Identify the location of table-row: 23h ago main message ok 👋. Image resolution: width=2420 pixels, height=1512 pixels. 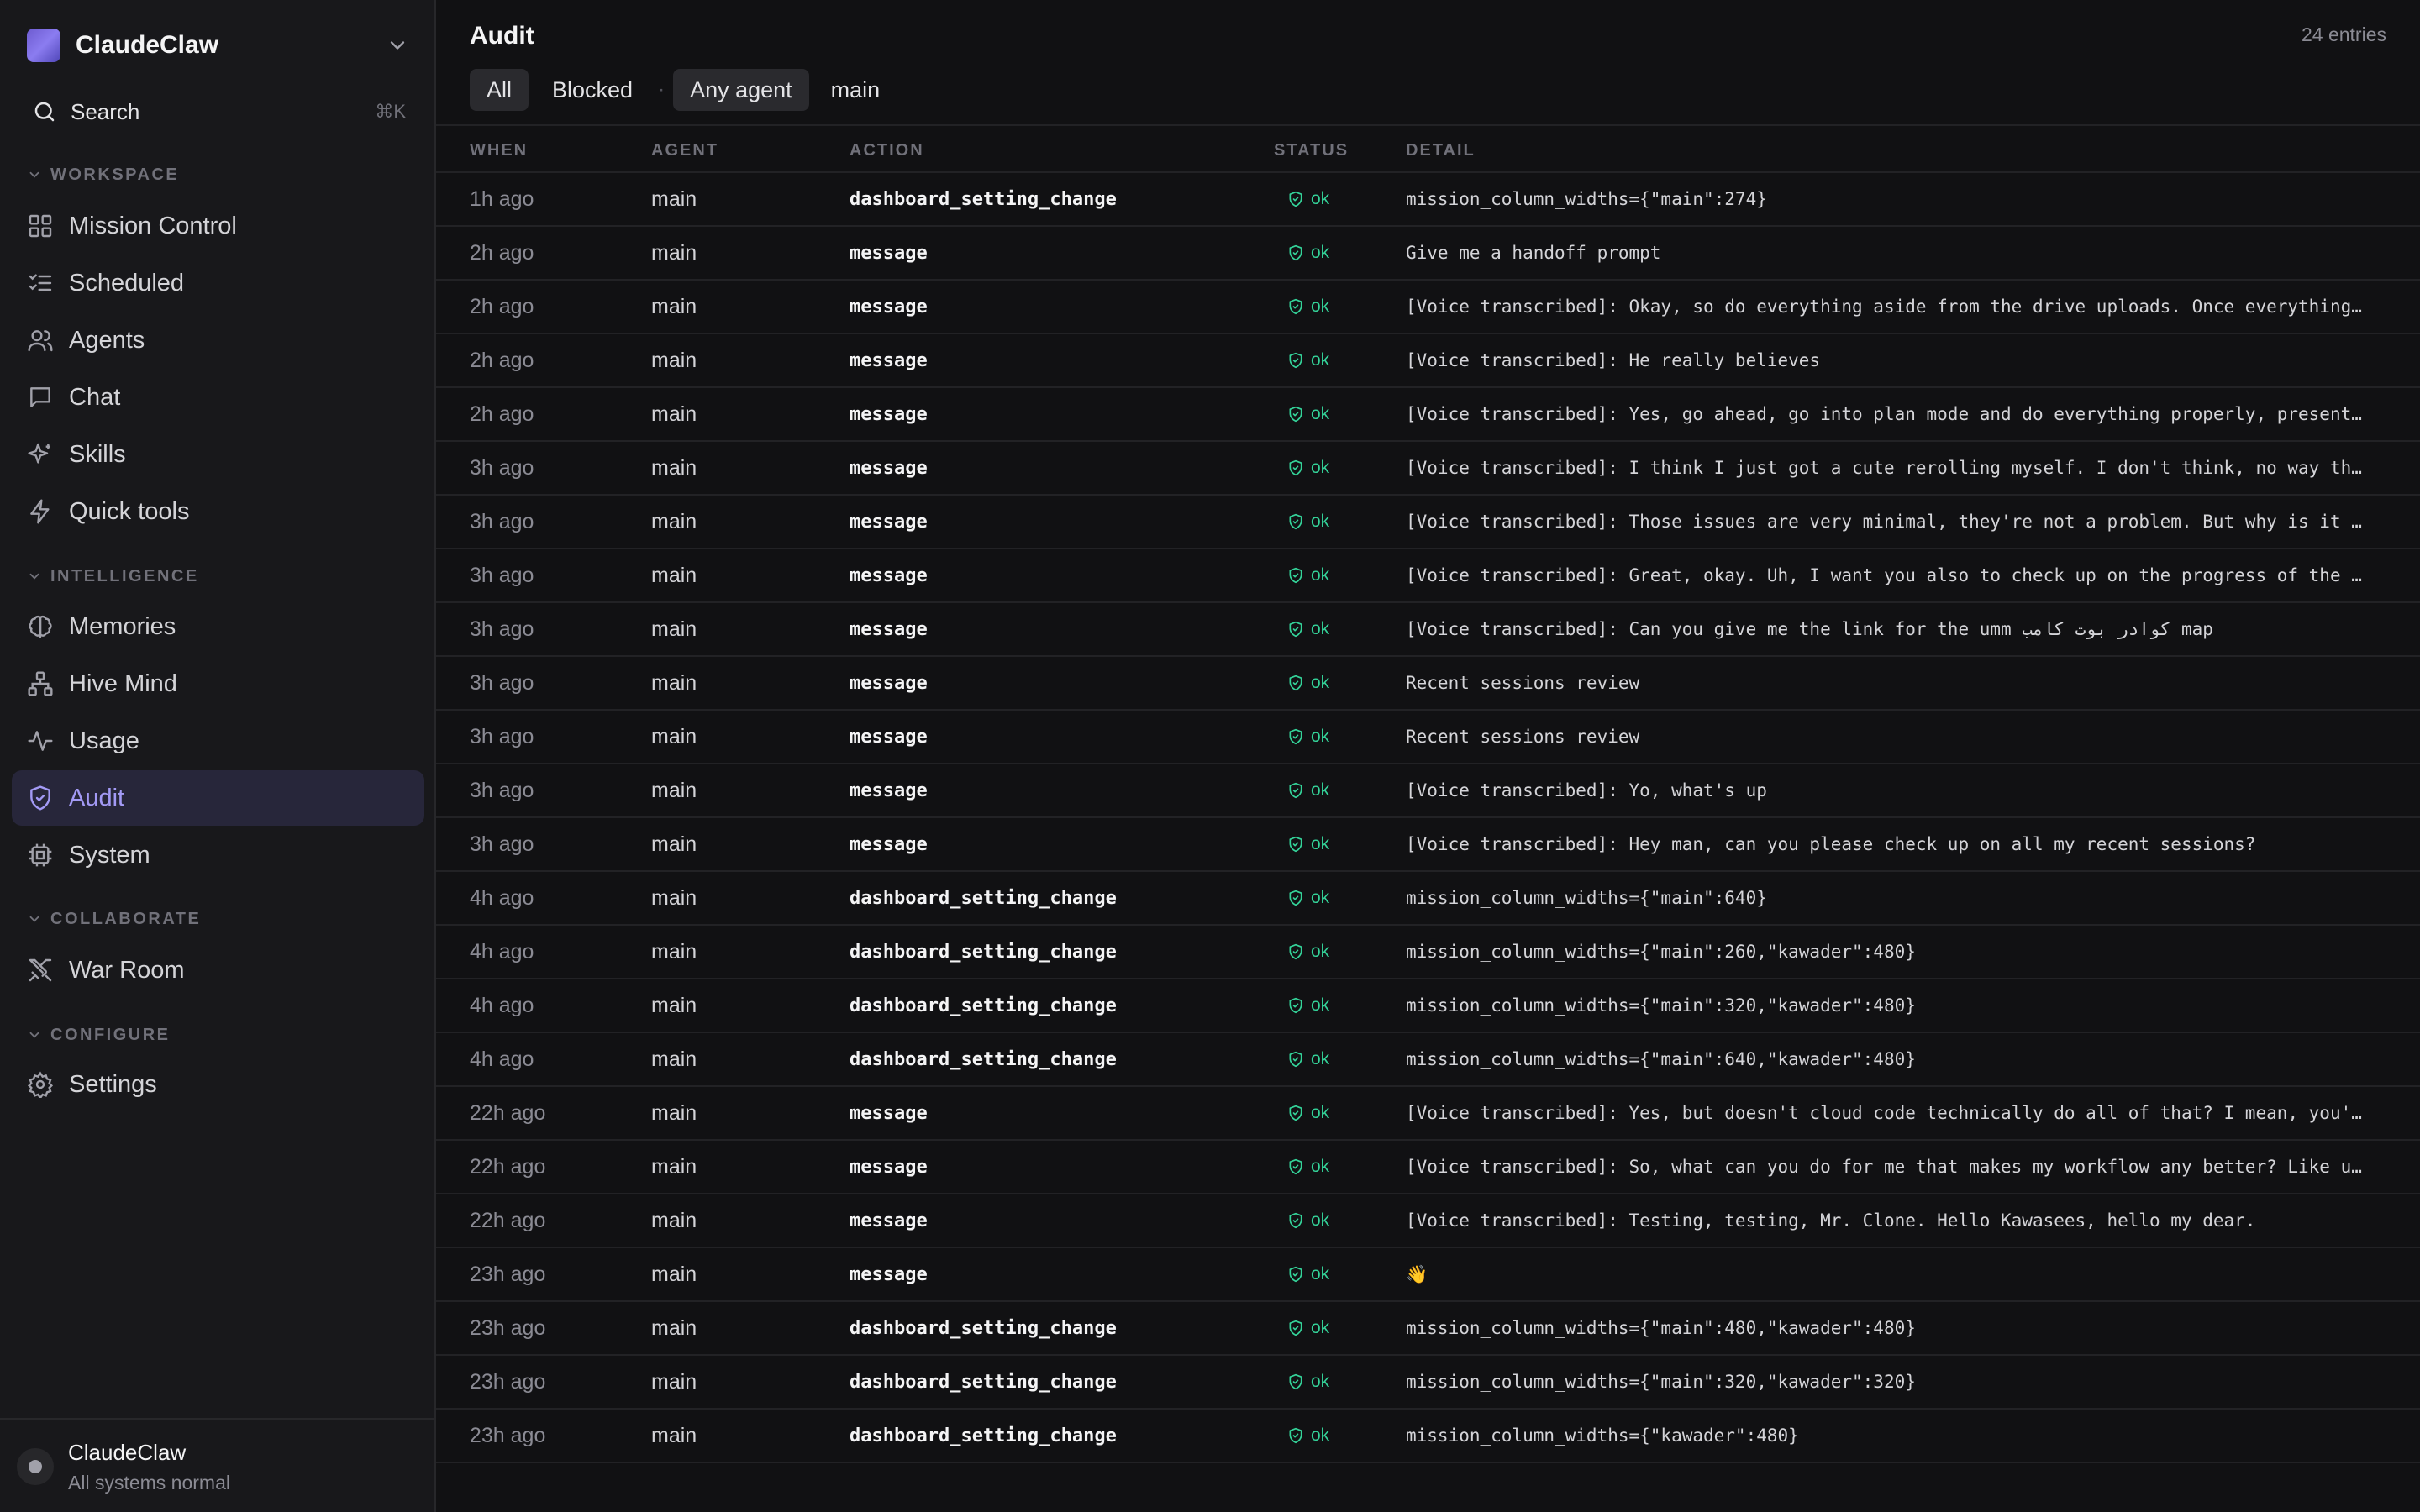
(1428, 1275).